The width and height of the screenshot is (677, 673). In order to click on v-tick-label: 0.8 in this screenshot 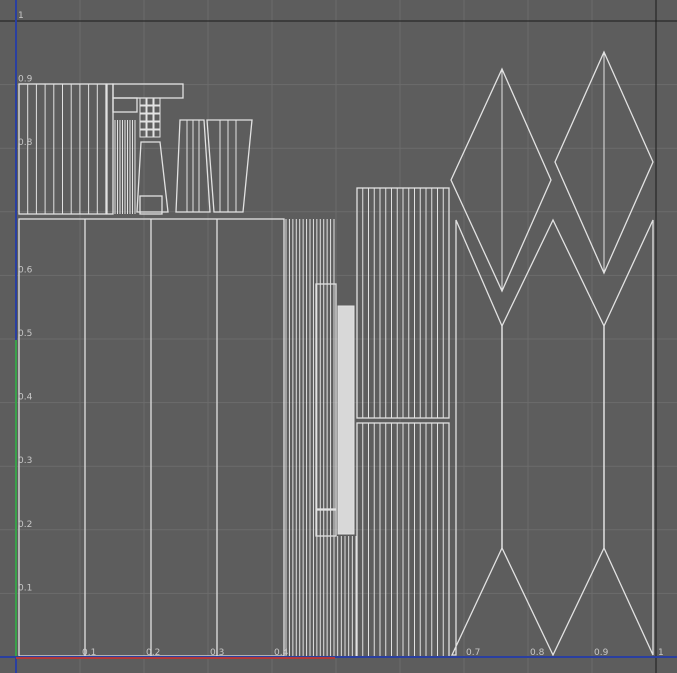, I will do `click(25, 143)`.